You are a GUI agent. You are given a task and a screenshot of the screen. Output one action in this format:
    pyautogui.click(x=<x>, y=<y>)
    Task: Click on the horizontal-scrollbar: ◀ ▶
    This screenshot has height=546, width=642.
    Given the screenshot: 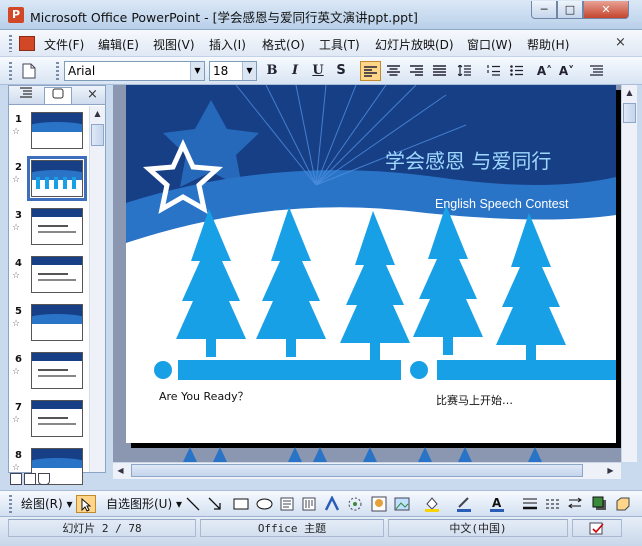 What is the action you would take?
    pyautogui.click(x=367, y=470)
    